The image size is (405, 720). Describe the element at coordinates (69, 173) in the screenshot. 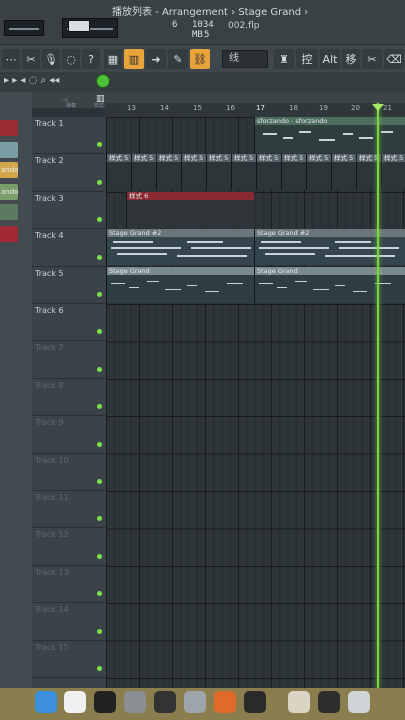

I see `track-row: Track 2` at that location.